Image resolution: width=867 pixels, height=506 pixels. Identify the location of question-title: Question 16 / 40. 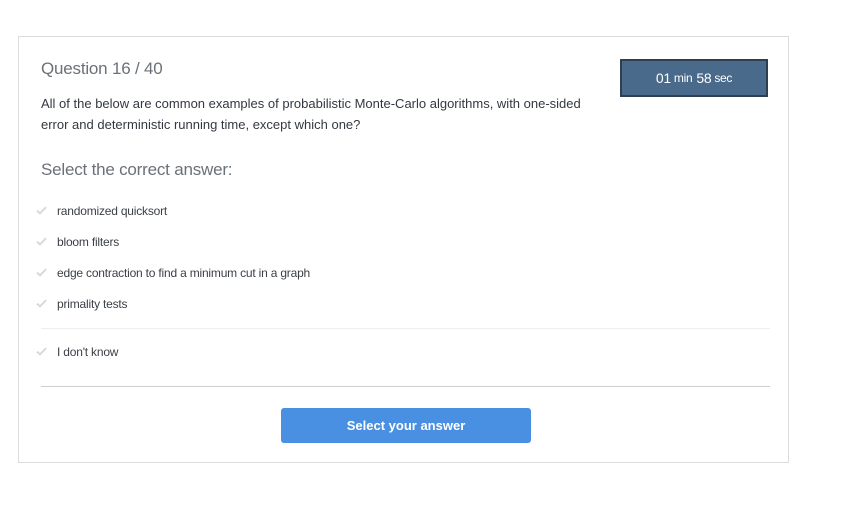
(102, 68).